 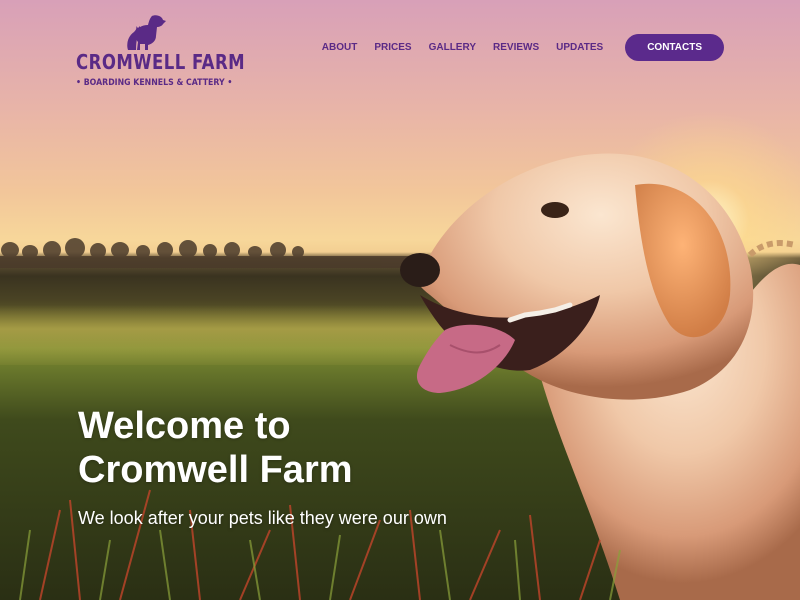 What do you see at coordinates (161, 62) in the screenshot?
I see `logo-title: CROMWELL FARM` at bounding box center [161, 62].